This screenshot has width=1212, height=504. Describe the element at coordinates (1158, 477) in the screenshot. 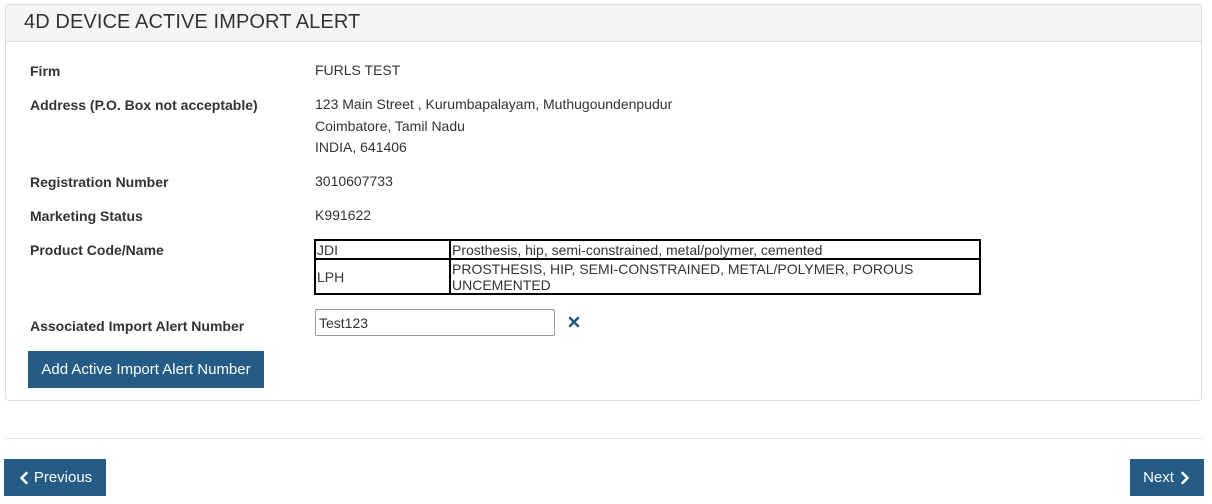

I see `next-label: Next` at that location.